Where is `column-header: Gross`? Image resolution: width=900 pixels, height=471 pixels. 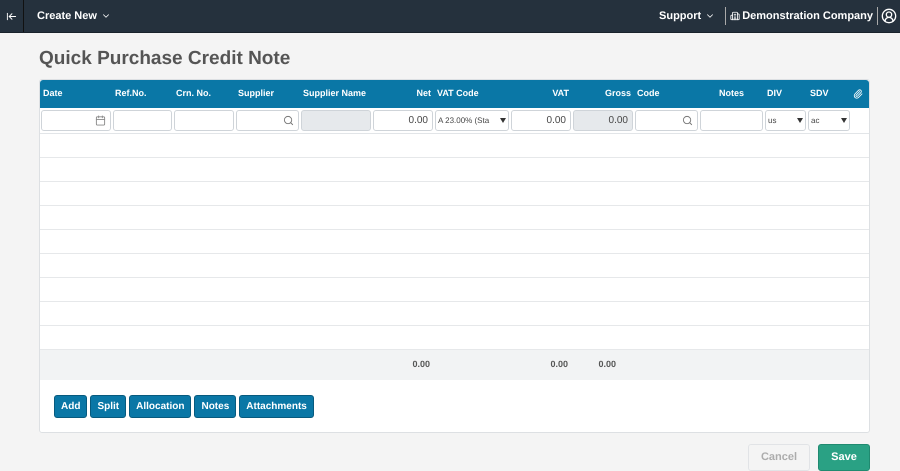 column-header: Gross is located at coordinates (618, 93).